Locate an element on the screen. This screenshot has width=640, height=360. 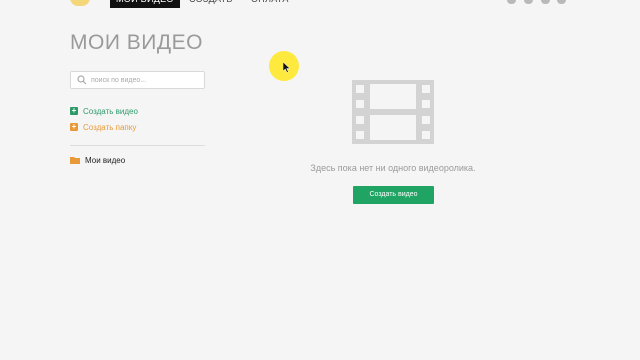
tab-payment: ОПЛАТА is located at coordinates (270, 4).